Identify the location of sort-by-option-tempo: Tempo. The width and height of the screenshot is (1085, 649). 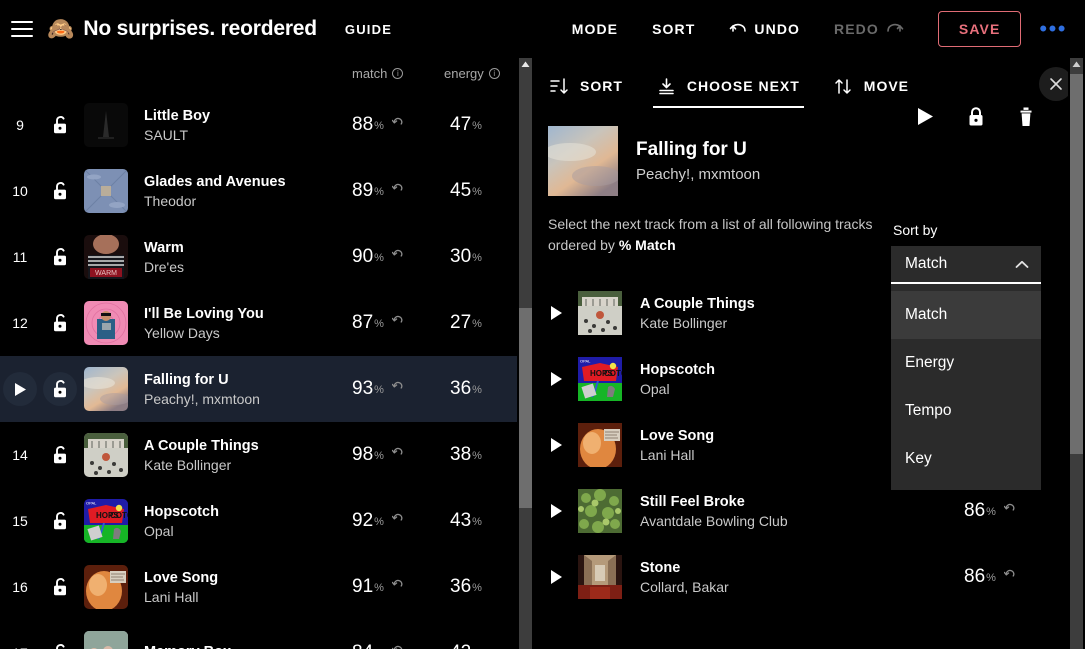
(966, 411).